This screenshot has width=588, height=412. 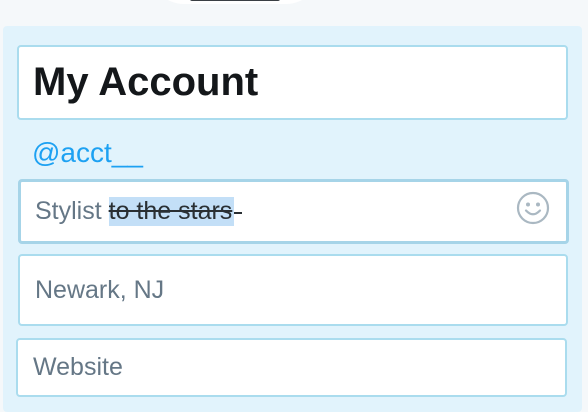 I want to click on bio-text: Stylist, so click(x=72, y=211).